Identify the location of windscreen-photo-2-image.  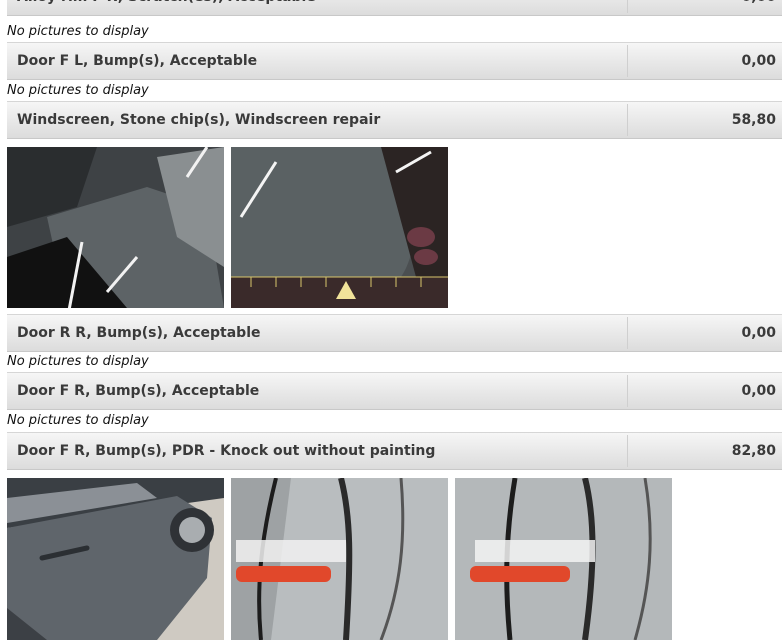
(339, 227).